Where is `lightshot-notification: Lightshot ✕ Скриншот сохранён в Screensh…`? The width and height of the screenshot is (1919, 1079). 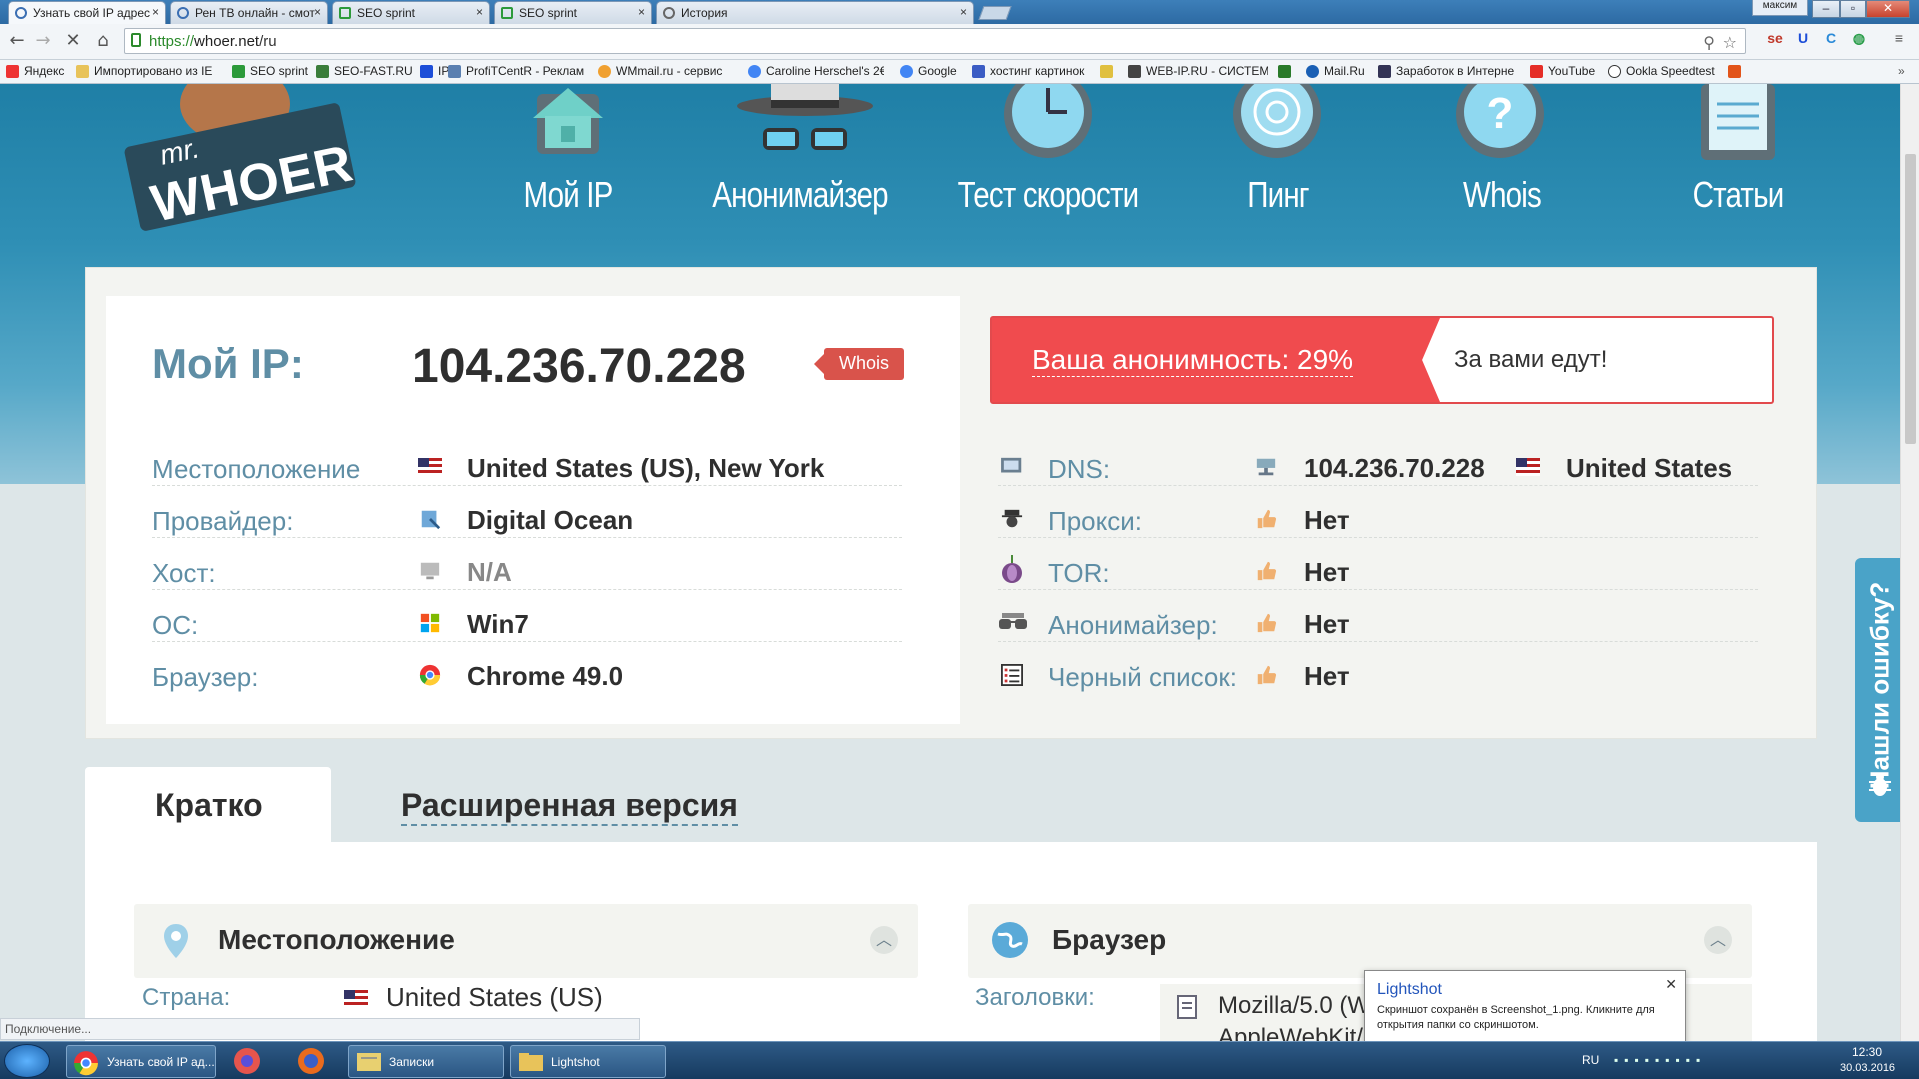 lightshot-notification: Lightshot ✕ Скриншот сохранён в Screensh… is located at coordinates (1525, 1008).